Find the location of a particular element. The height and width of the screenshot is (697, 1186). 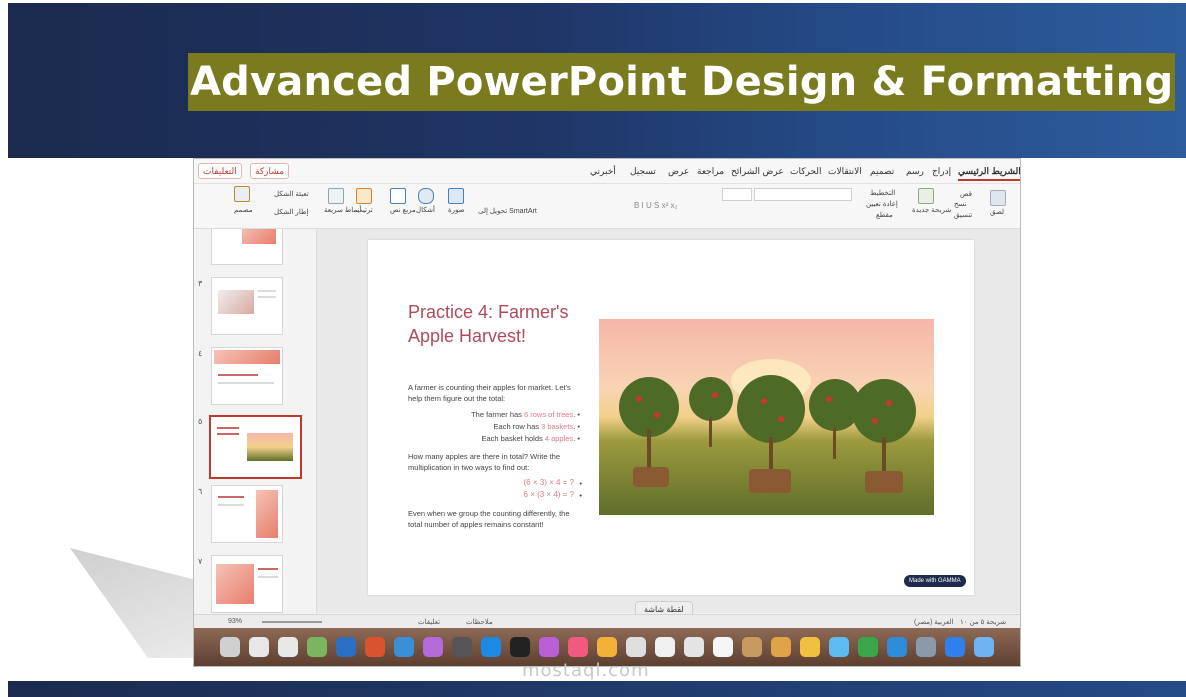

designer-label: مصمم is located at coordinates (243, 210).